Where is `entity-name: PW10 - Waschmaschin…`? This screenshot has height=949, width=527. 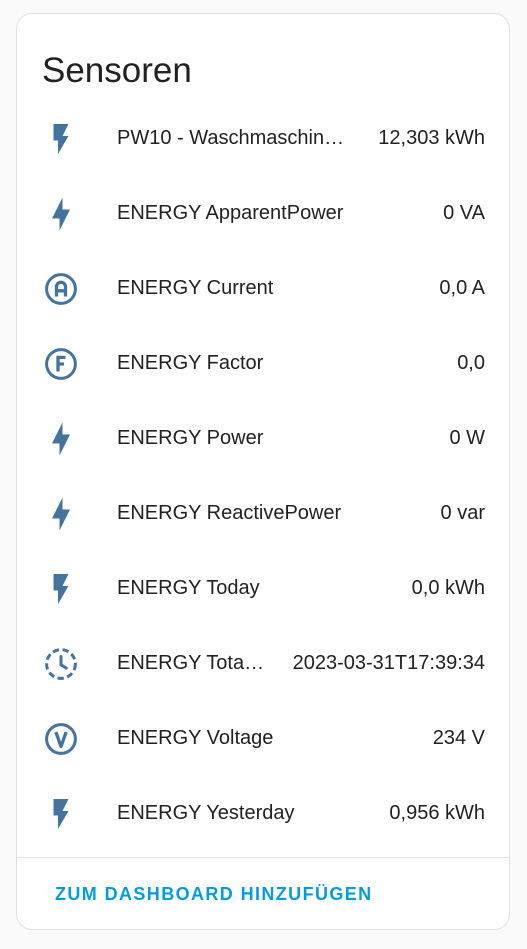
entity-name: PW10 - Waschmaschin… is located at coordinates (231, 138).